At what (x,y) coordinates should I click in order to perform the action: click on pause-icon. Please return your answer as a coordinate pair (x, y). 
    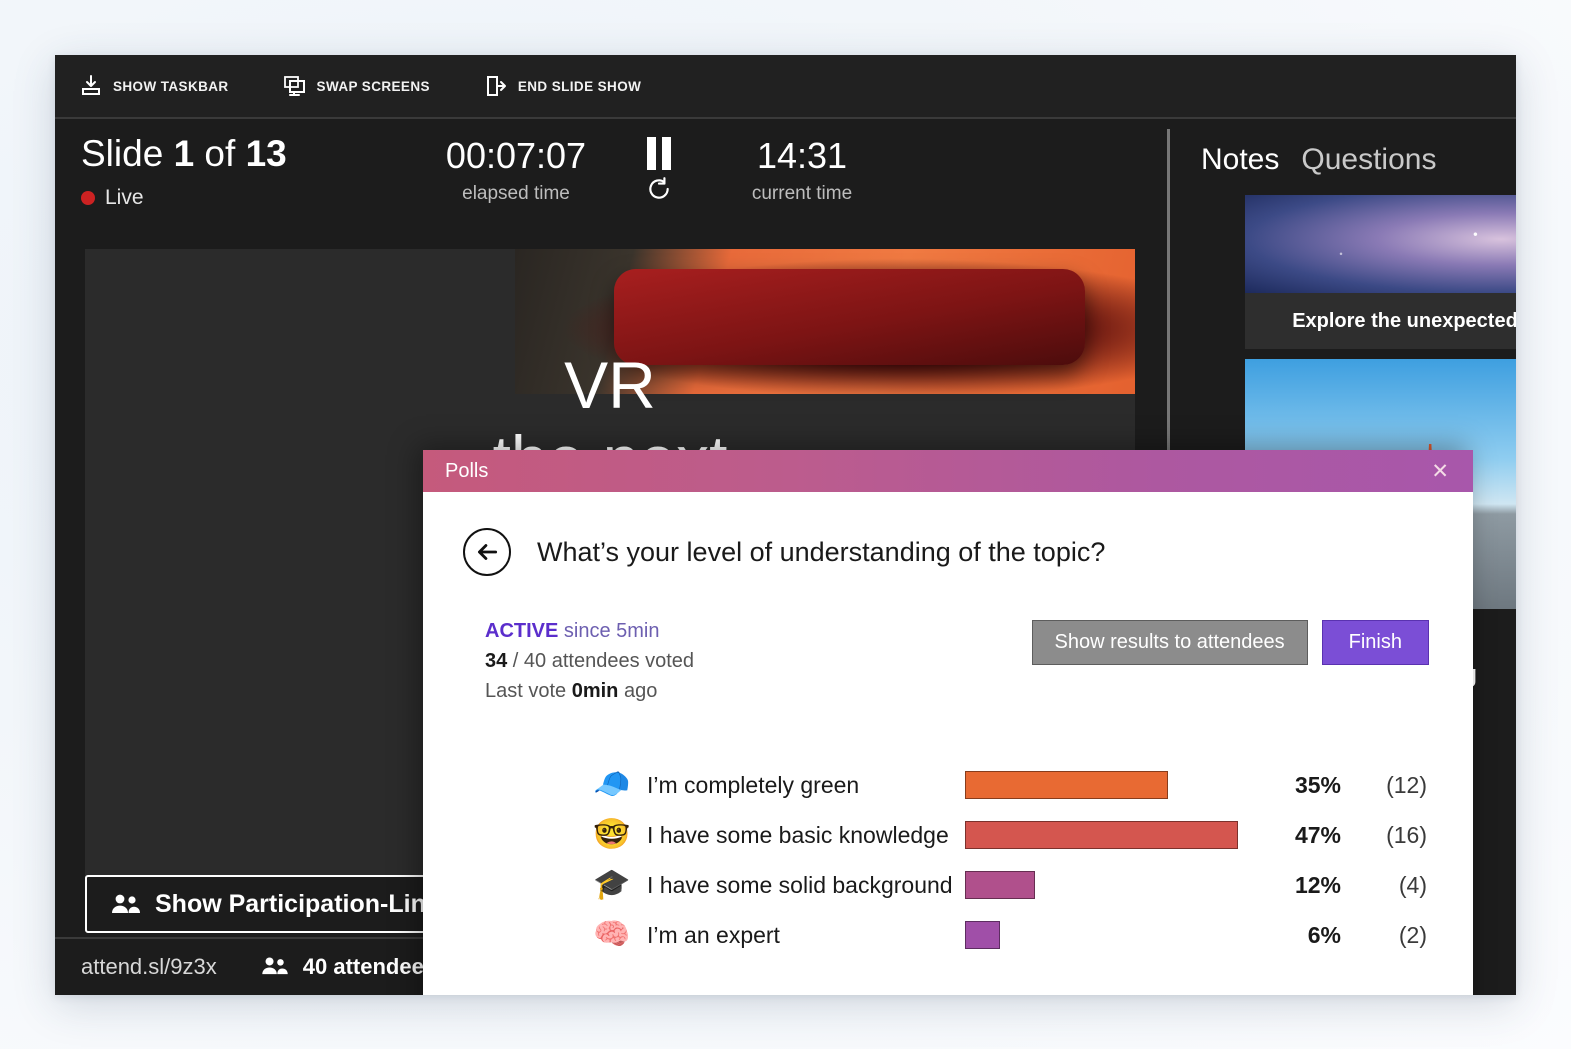
    Looking at the image, I should click on (659, 153).